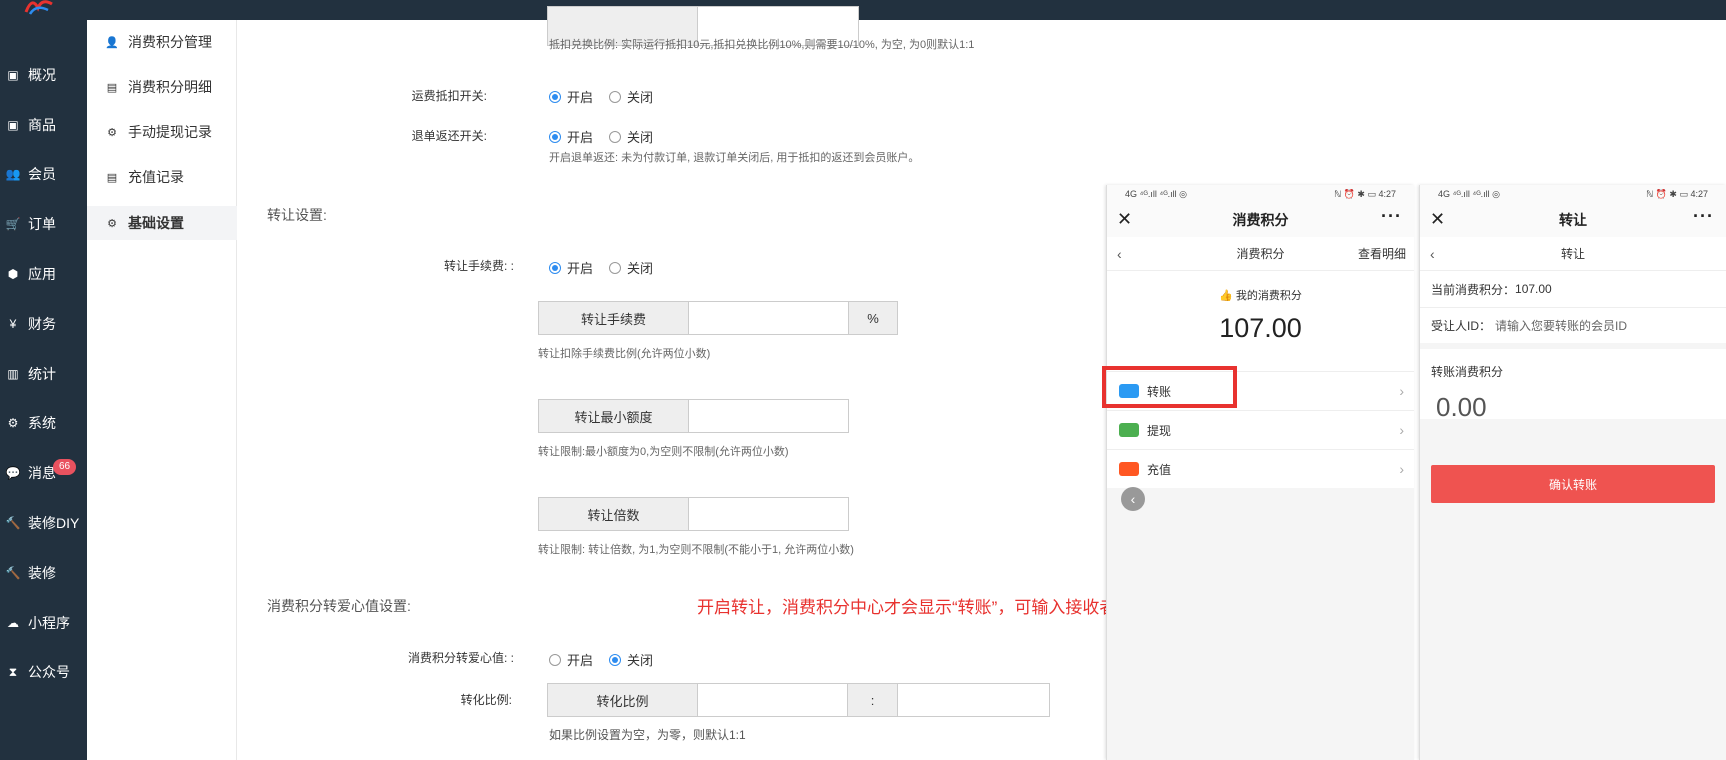 The image size is (1726, 760). I want to click on phone-titlebar: ✕ 转让 ···, so click(1573, 220).